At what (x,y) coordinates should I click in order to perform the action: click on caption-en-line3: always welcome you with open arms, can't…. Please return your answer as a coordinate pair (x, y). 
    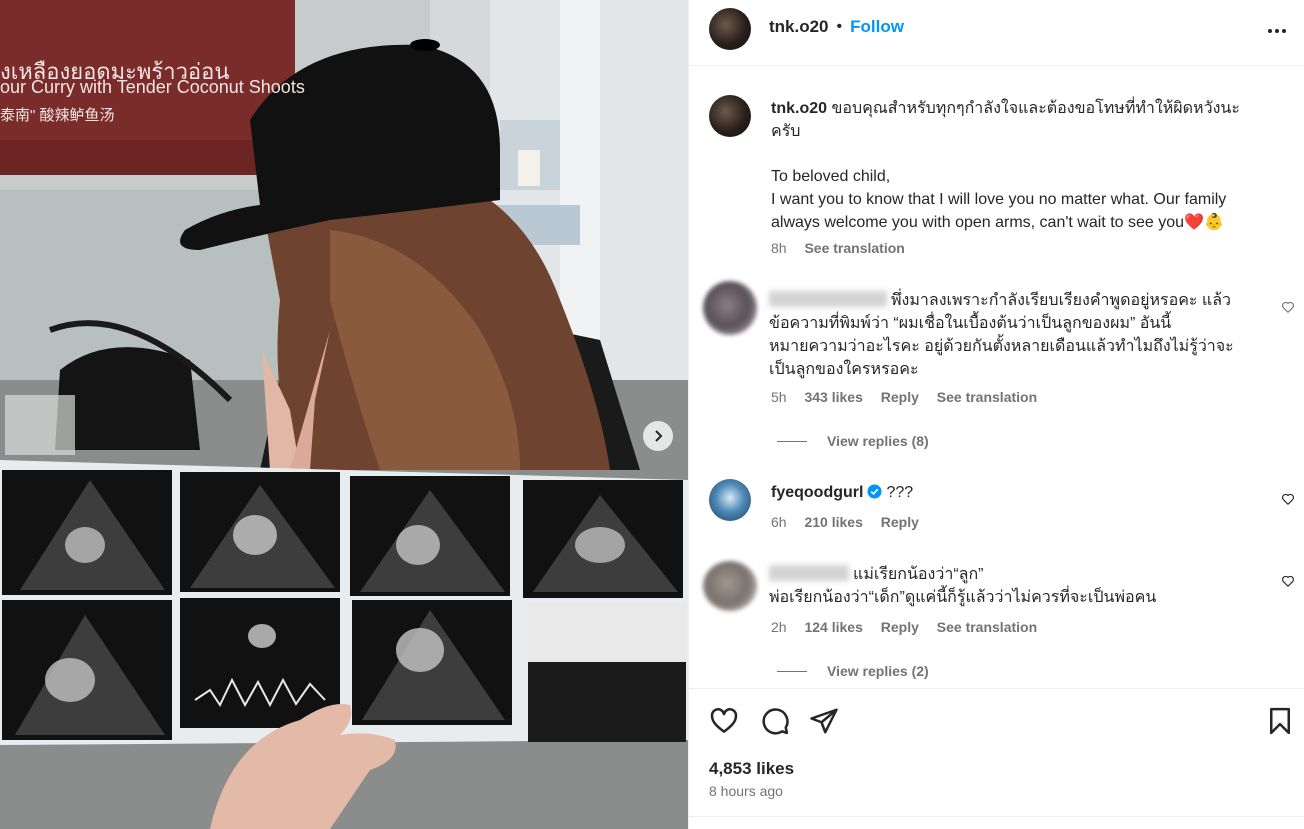
    Looking at the image, I should click on (978, 222).